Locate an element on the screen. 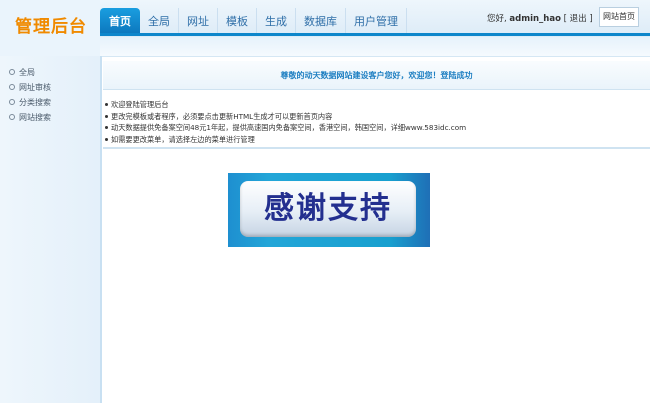  sidebar-item-site-search: 网站搜索 is located at coordinates (30, 118).